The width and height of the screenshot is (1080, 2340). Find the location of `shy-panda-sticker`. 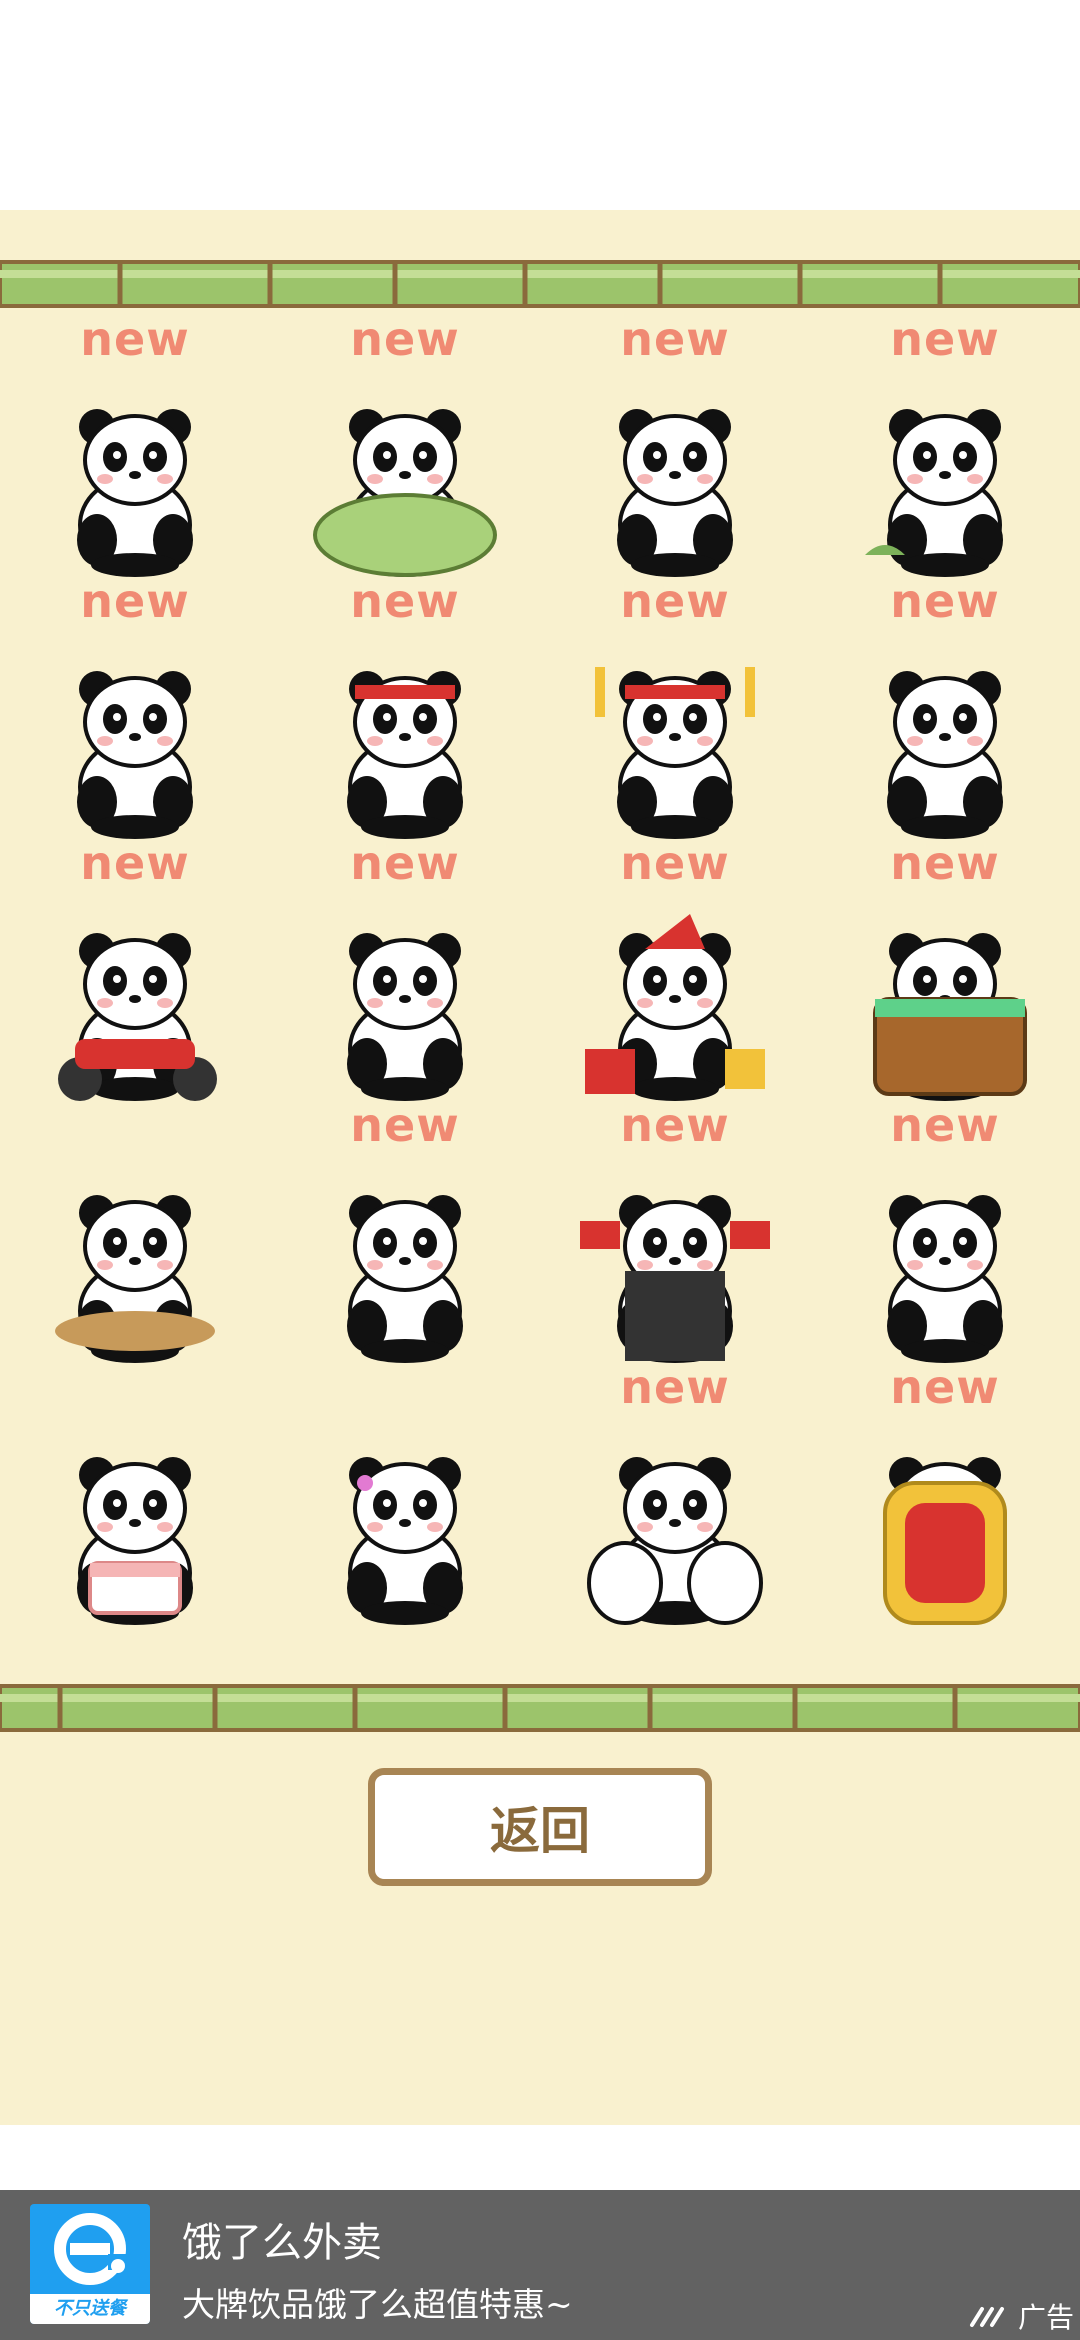

shy-panda-sticker is located at coordinates (405, 1263).